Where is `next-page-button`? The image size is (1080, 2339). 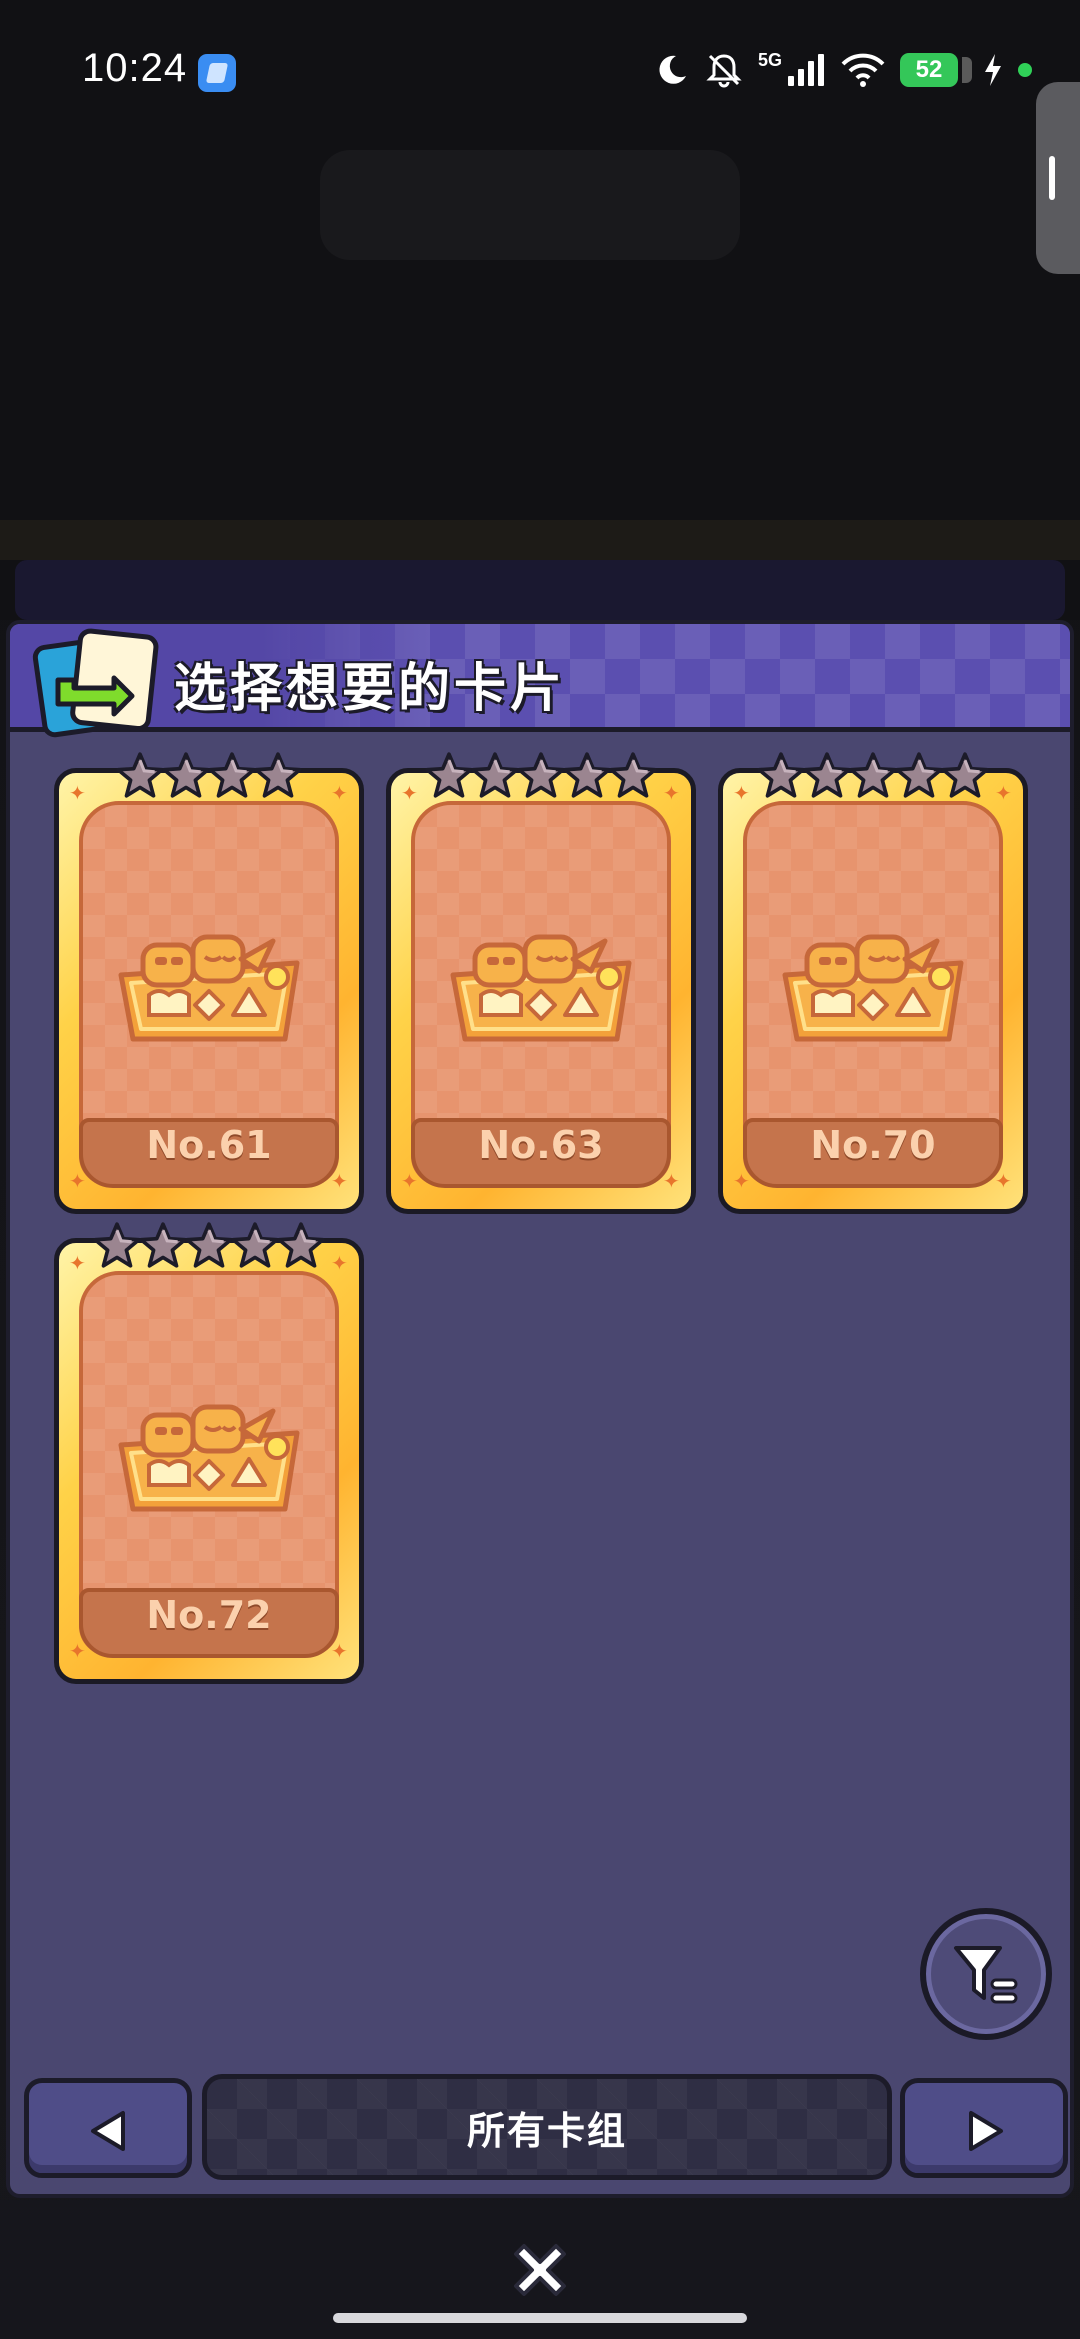
next-page-button is located at coordinates (984, 2128).